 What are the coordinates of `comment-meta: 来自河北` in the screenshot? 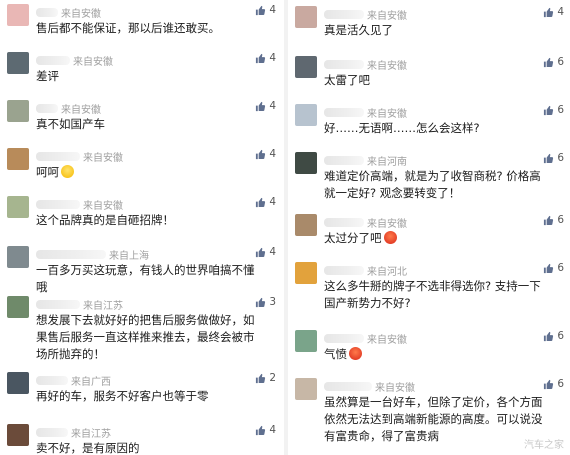 It's located at (365, 270).